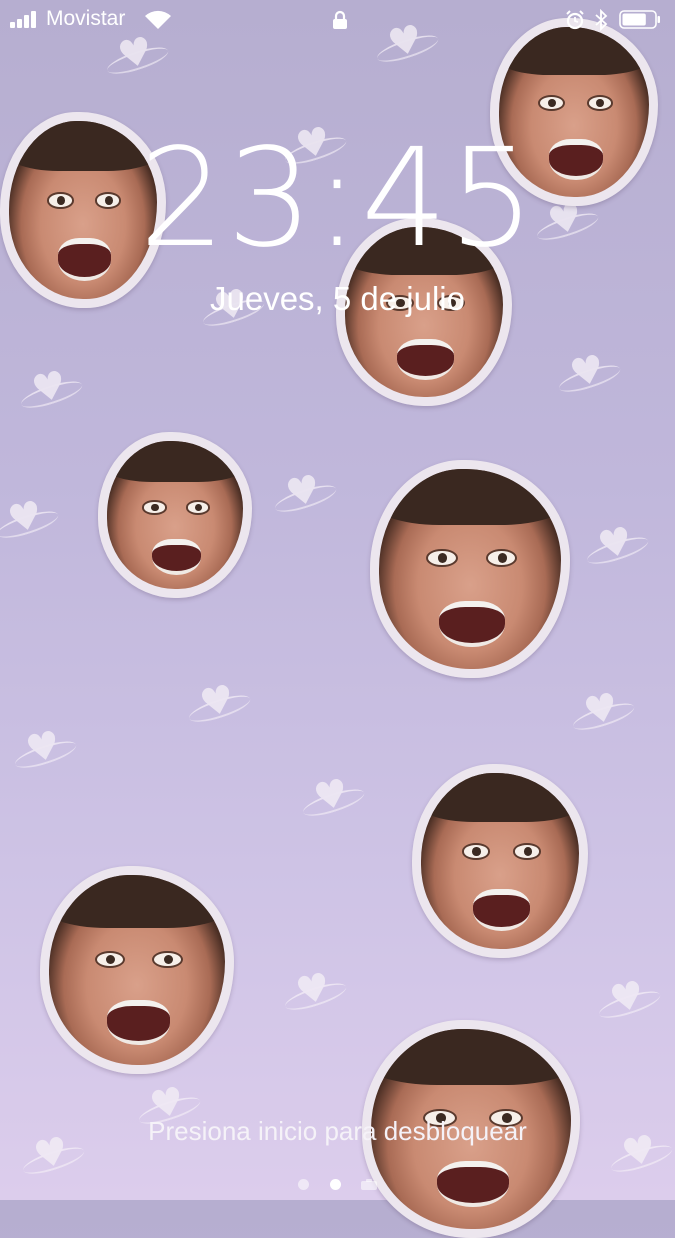  What do you see at coordinates (639, 19) in the screenshot?
I see `battery-icon` at bounding box center [639, 19].